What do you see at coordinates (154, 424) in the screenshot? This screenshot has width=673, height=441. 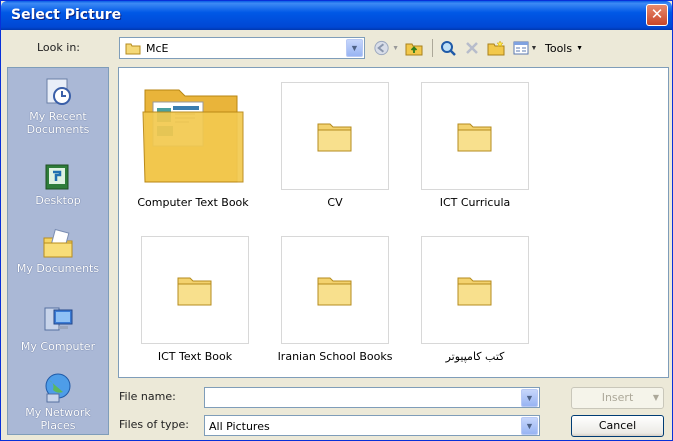 I see `files-of-type-label: Files of type:` at bounding box center [154, 424].